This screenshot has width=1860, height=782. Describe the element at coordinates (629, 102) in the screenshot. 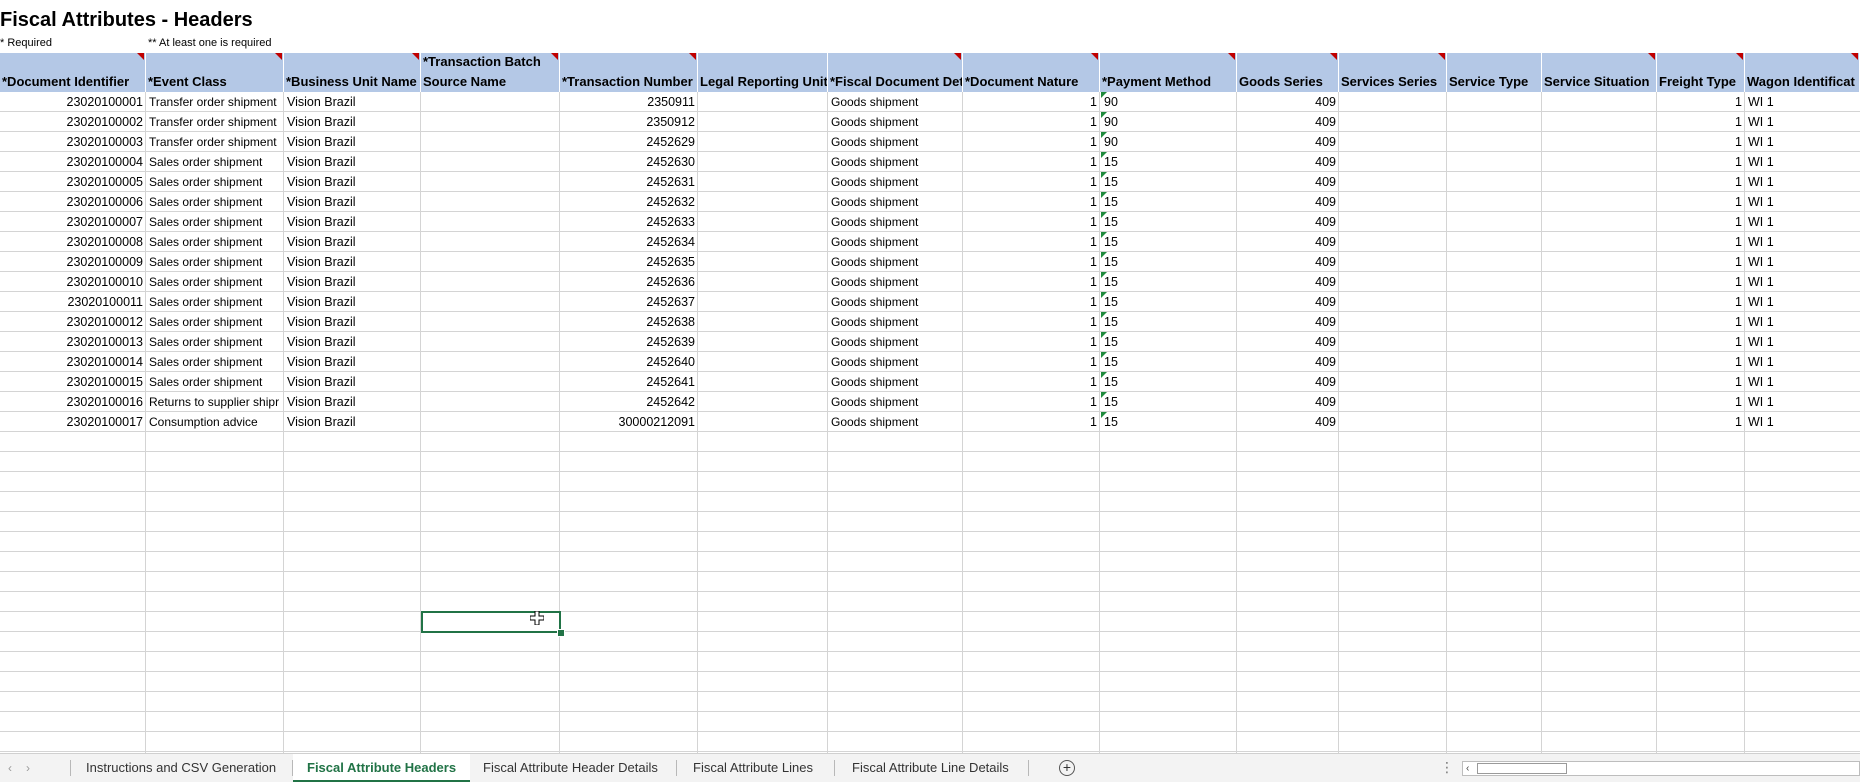

I see `table-cell: 2350911` at that location.